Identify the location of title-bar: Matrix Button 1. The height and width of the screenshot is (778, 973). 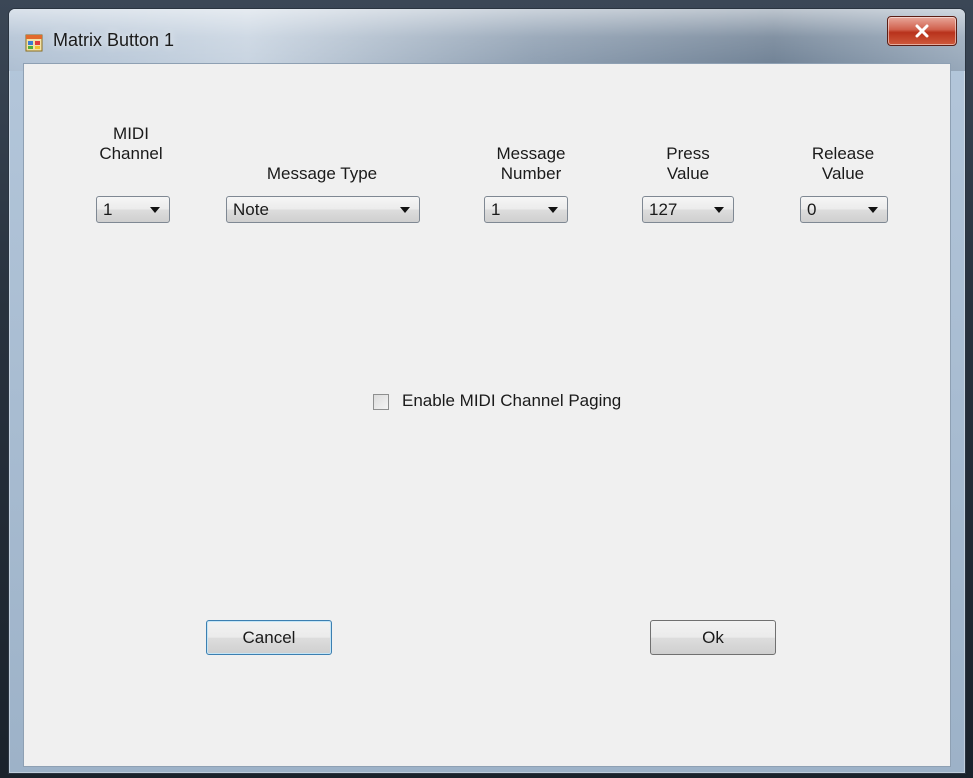
(487, 40).